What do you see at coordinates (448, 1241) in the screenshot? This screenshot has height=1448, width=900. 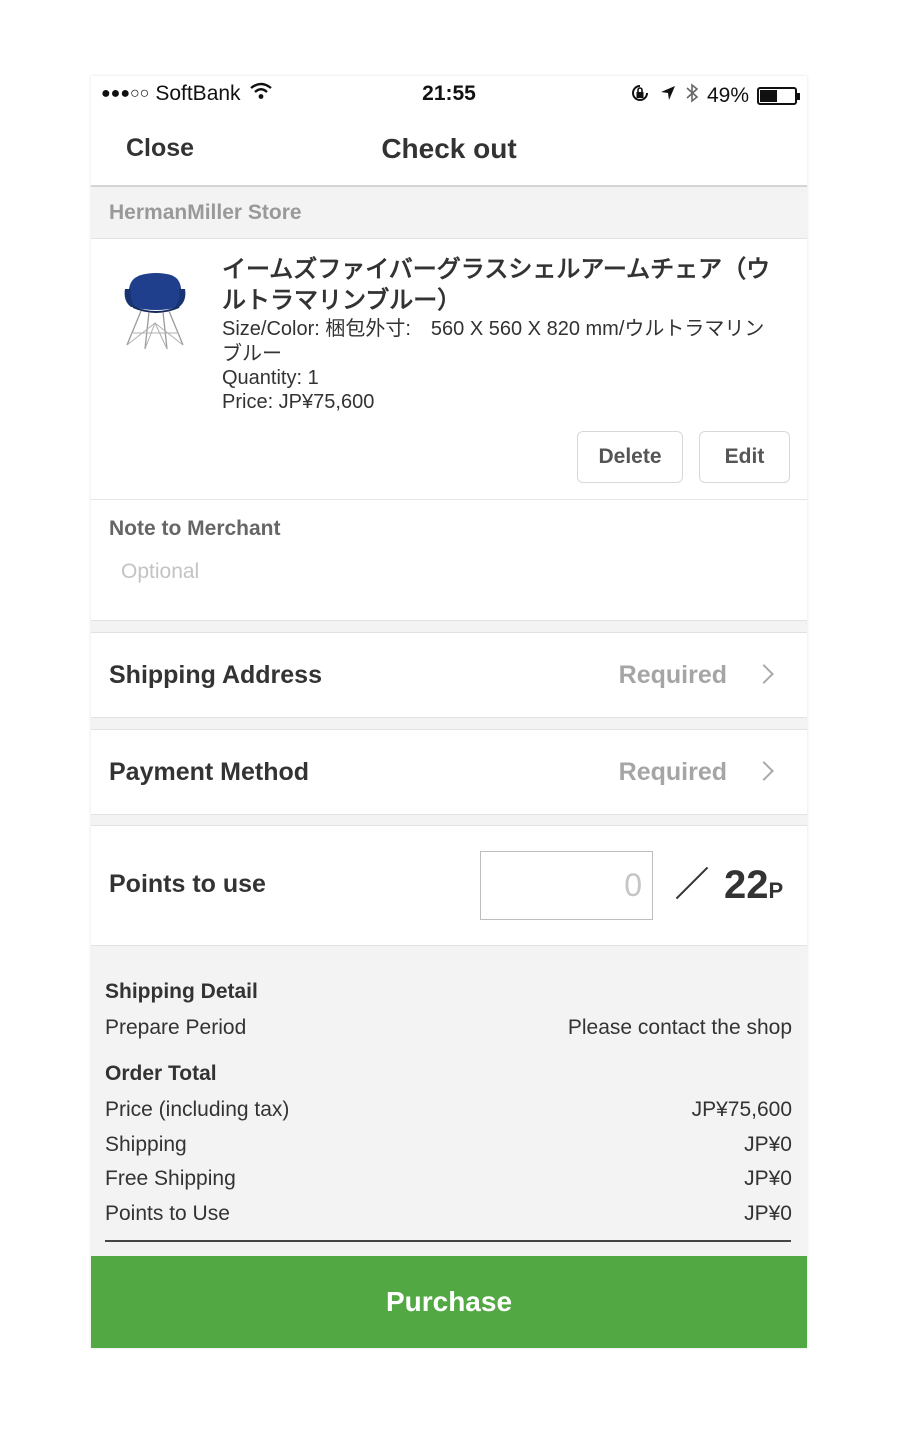 I see `summary-divider` at bounding box center [448, 1241].